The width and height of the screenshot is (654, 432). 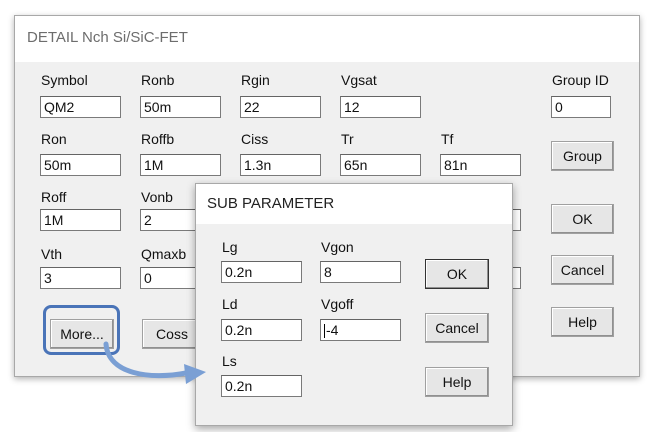 I want to click on tr-label: Tr, so click(x=347, y=139).